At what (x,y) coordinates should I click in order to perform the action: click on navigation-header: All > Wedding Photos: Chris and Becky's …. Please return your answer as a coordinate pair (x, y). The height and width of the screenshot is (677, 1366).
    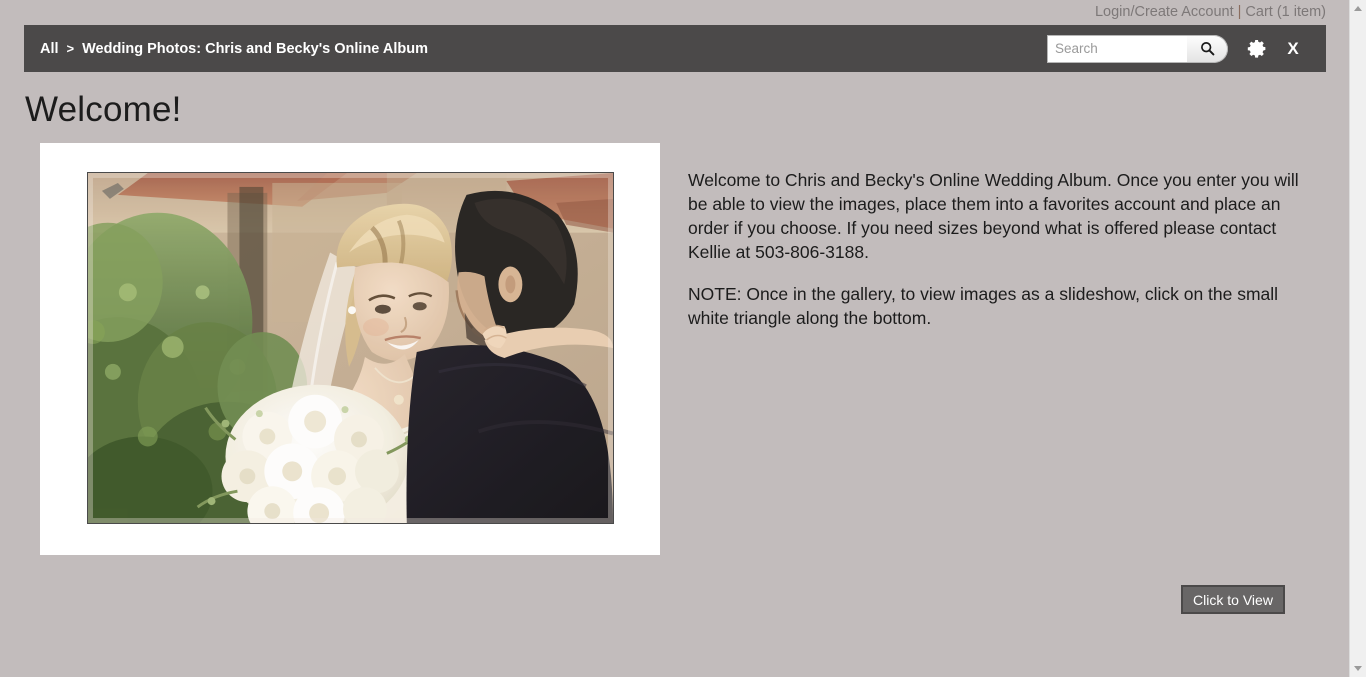
    Looking at the image, I should click on (675, 48).